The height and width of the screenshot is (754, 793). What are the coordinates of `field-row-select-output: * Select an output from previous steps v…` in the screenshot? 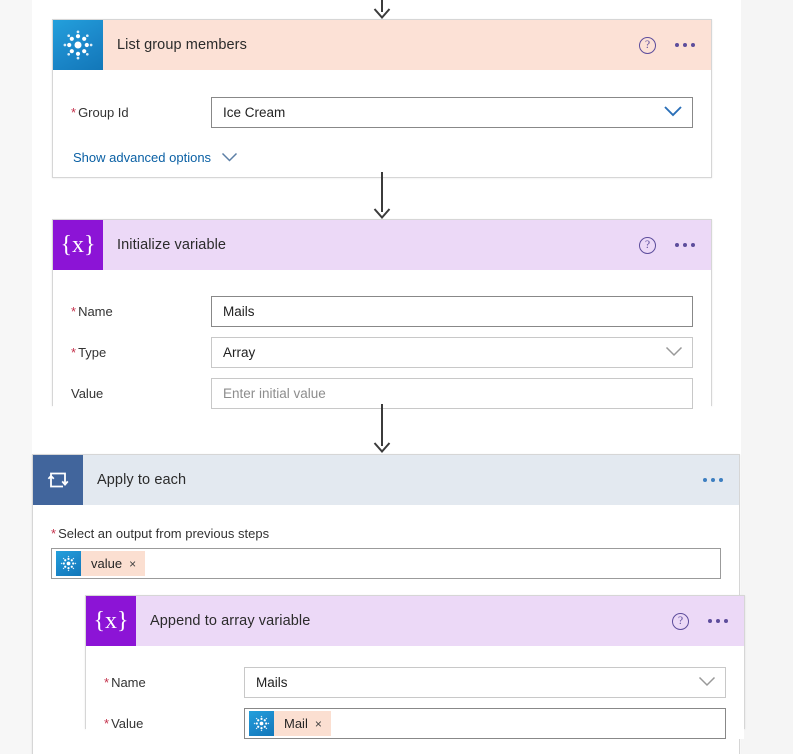 It's located at (386, 552).